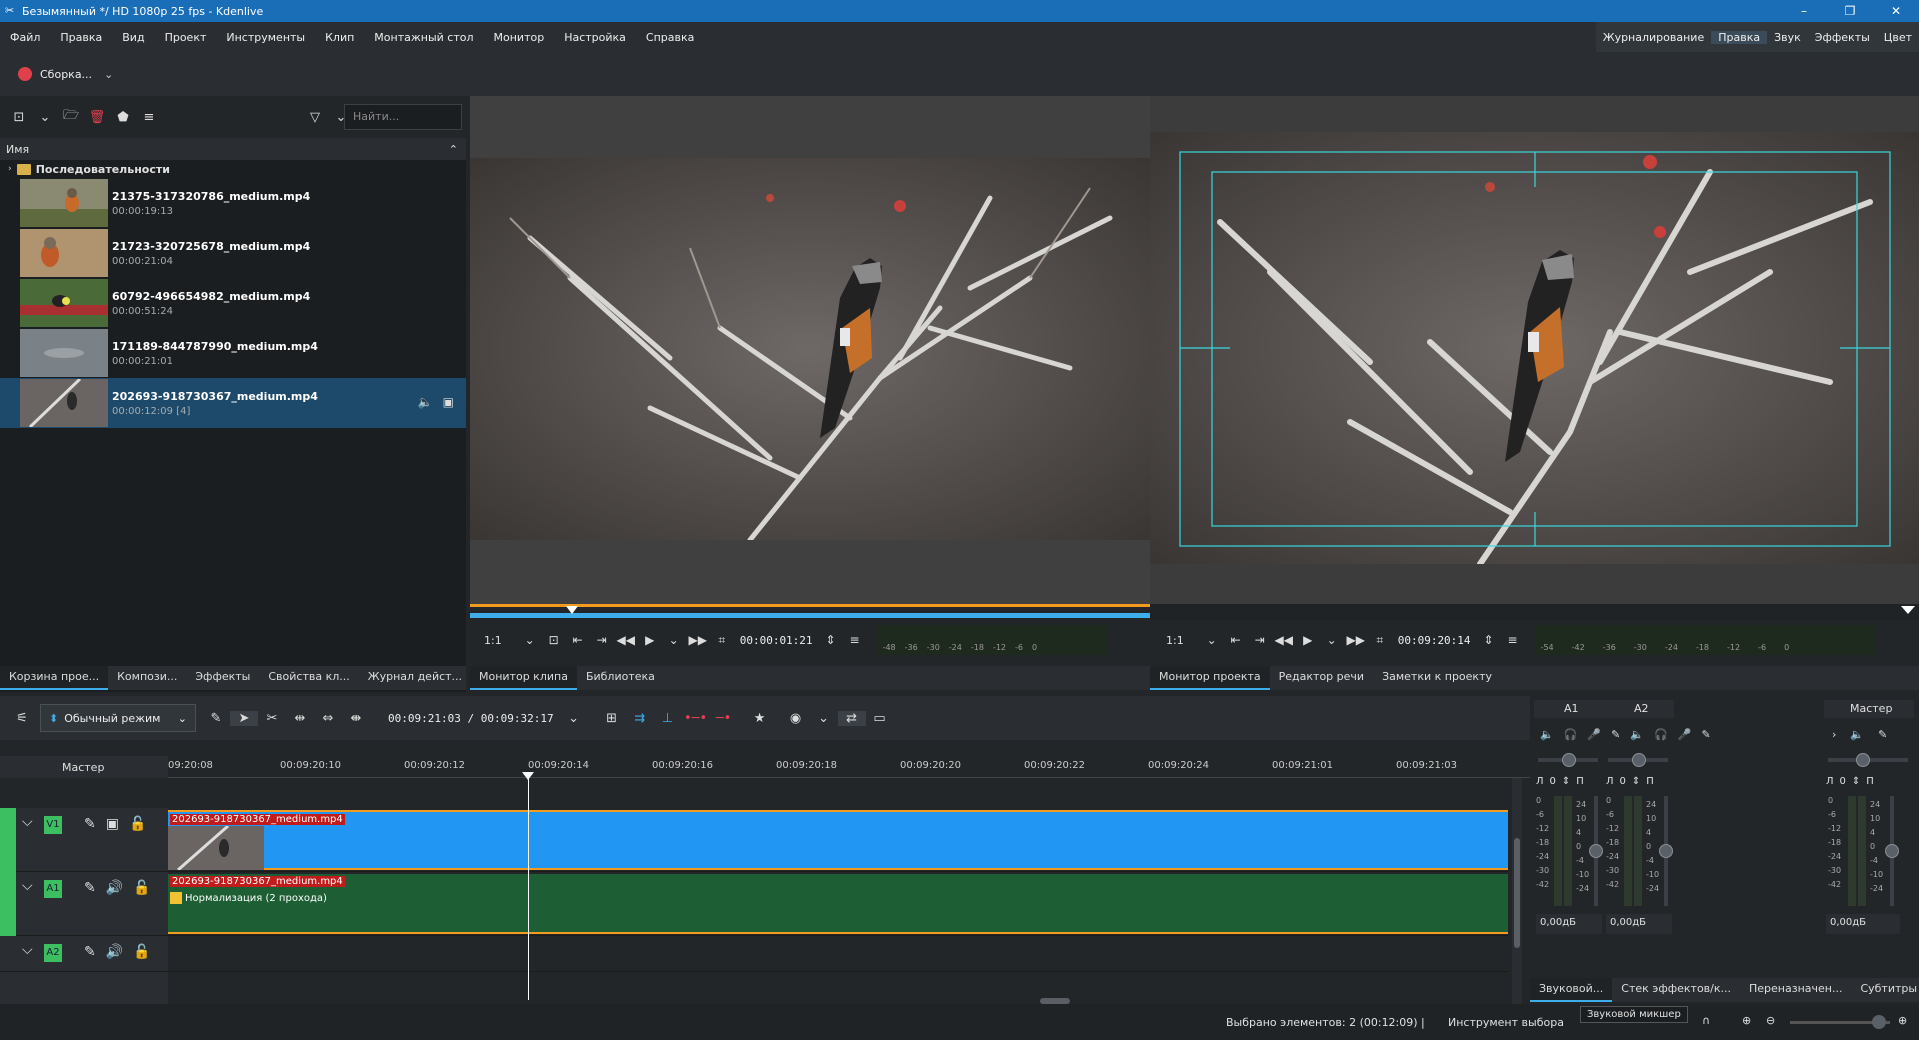 The width and height of the screenshot is (1919, 1040). Describe the element at coordinates (1885, 990) in the screenshot. I see `tab-subtitles: Субтитры` at that location.